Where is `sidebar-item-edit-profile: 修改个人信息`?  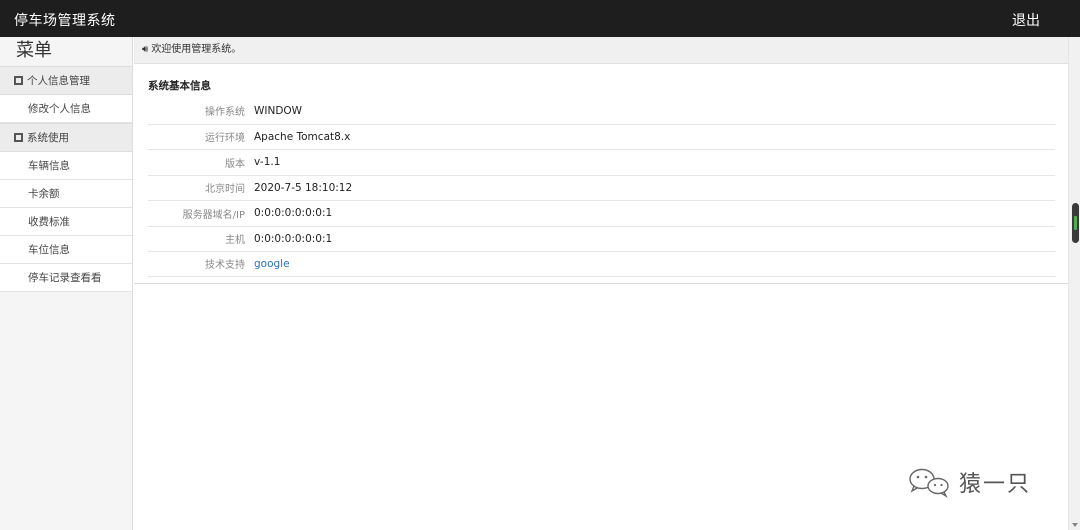 sidebar-item-edit-profile: 修改个人信息 is located at coordinates (66, 109).